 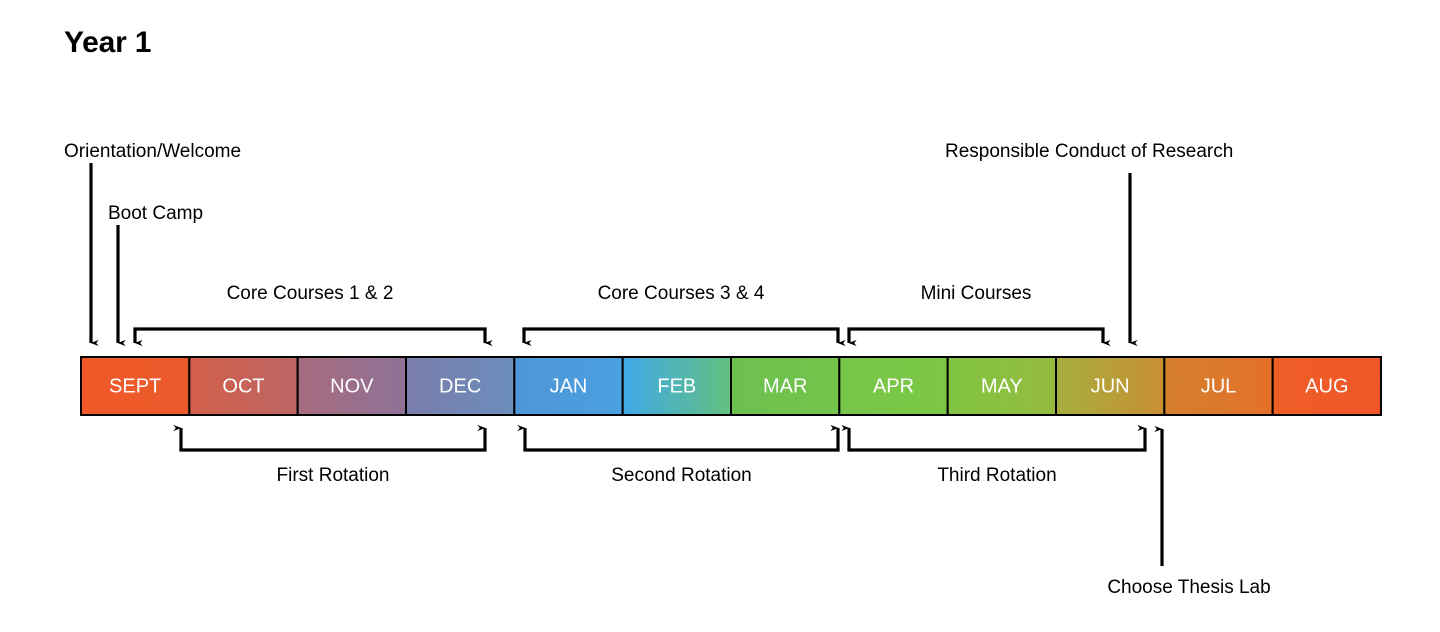 I want to click on month-cell-jan: JAN, so click(x=568, y=386).